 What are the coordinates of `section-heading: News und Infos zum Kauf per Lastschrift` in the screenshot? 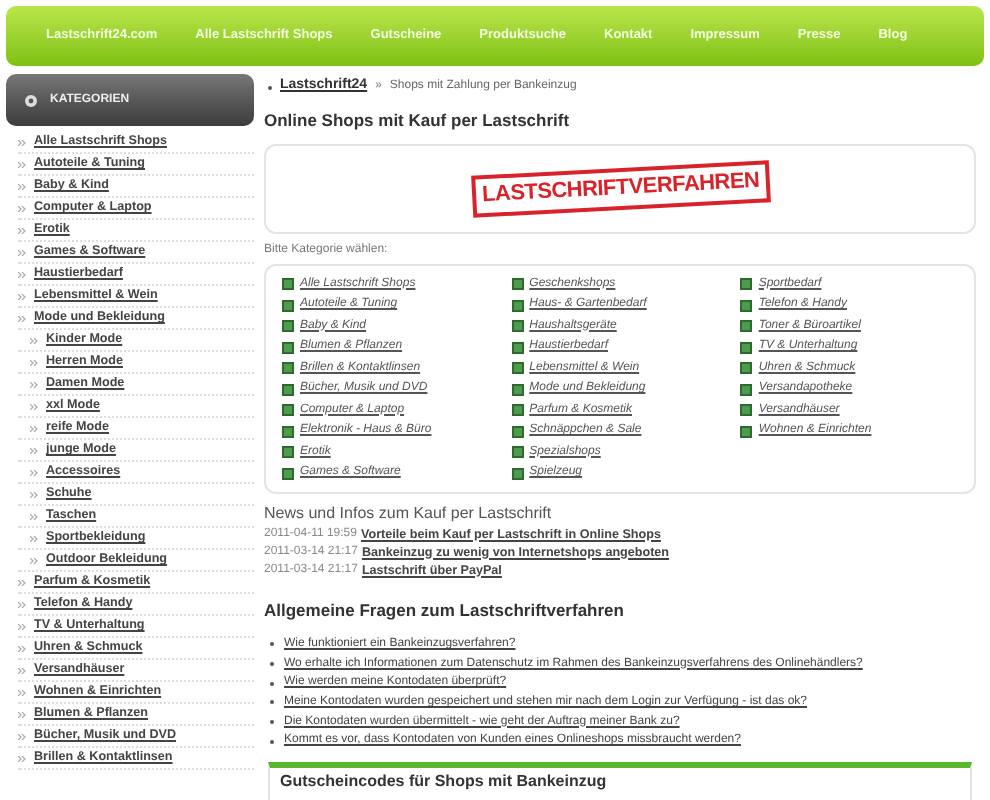 It's located at (409, 513).